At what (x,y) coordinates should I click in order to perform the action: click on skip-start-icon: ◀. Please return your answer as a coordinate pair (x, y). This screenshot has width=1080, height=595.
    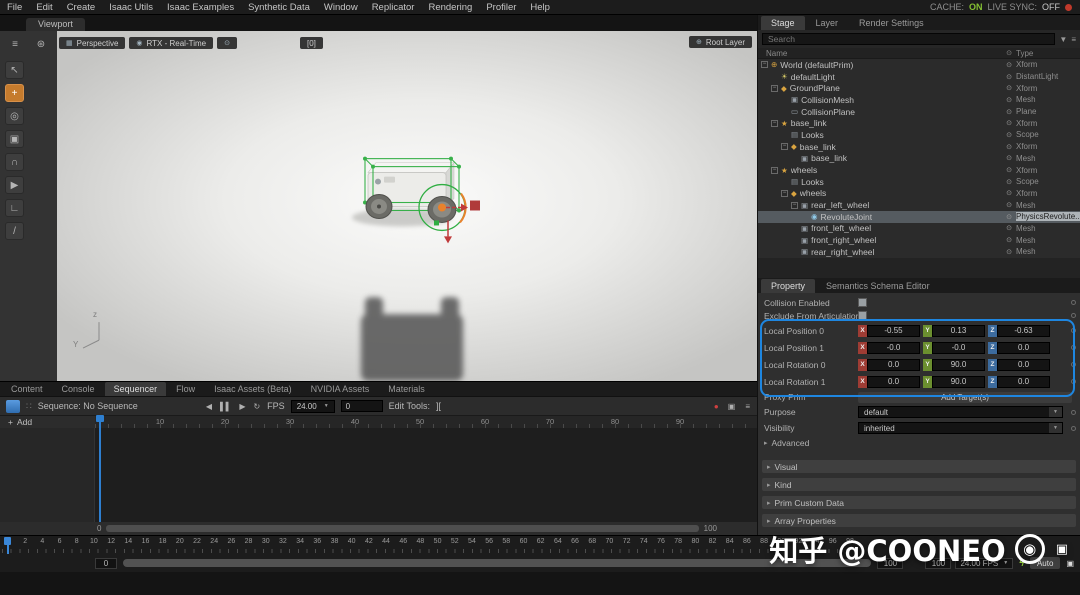
    Looking at the image, I should click on (209, 406).